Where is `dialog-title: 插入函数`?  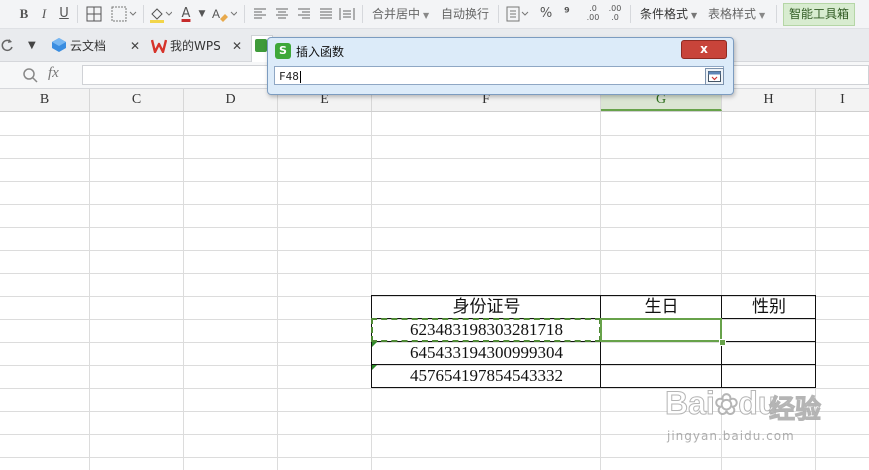
dialog-title: 插入函数 is located at coordinates (320, 52).